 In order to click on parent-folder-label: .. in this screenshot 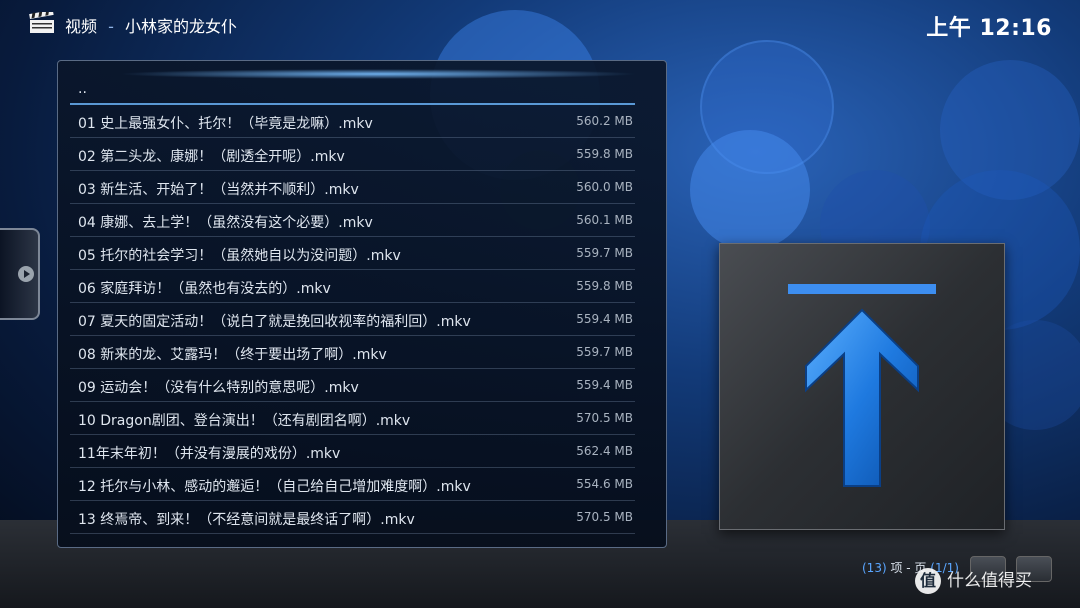, I will do `click(82, 89)`.